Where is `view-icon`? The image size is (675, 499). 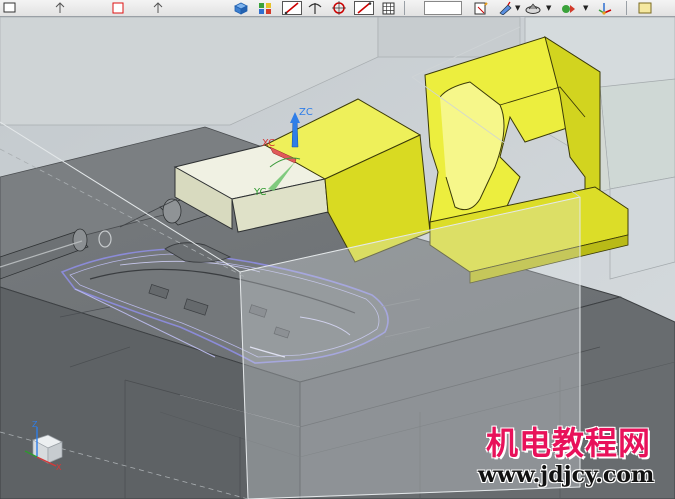 view-icon is located at coordinates (533, 8).